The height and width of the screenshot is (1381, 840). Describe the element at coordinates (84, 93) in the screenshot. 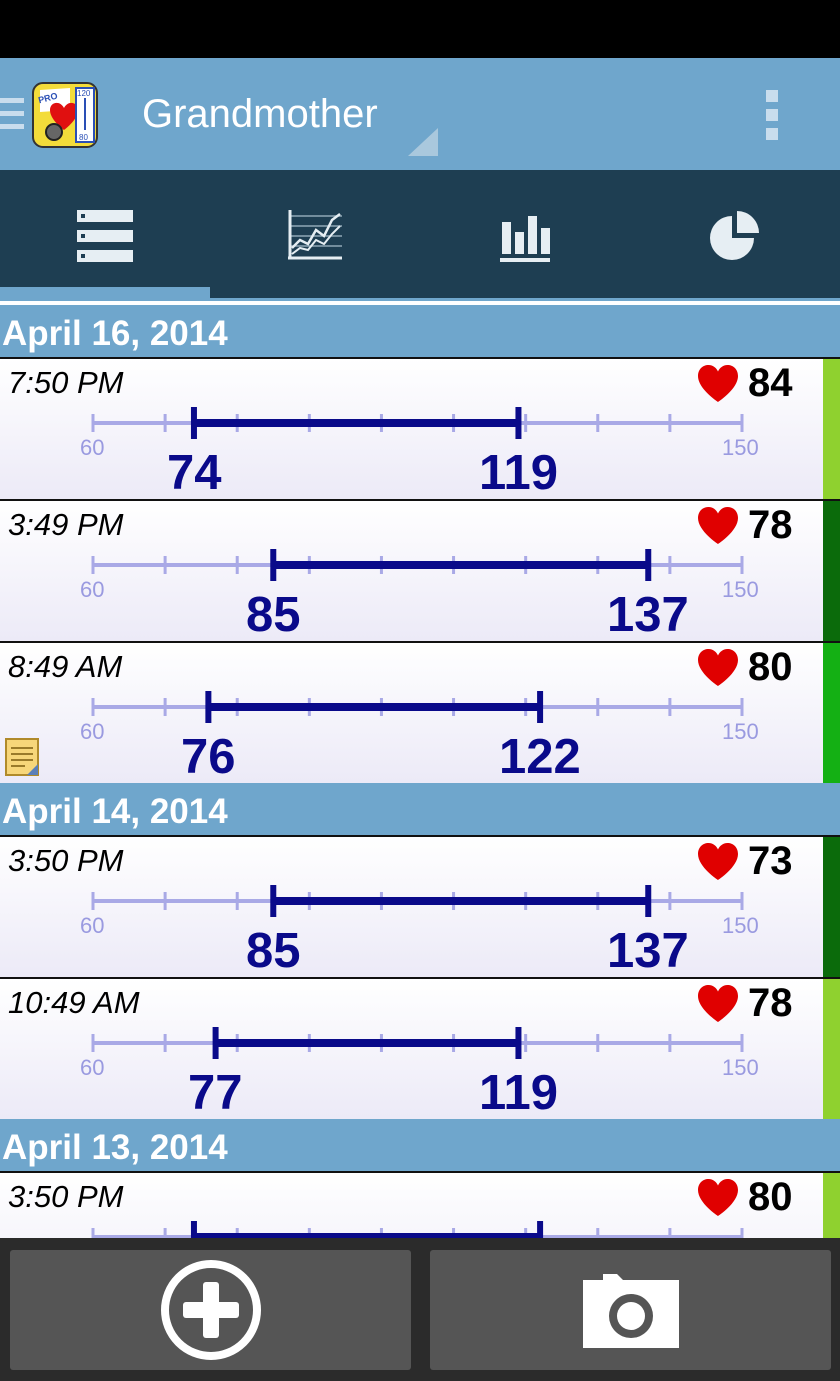

I see `logo-top-value: 120` at that location.